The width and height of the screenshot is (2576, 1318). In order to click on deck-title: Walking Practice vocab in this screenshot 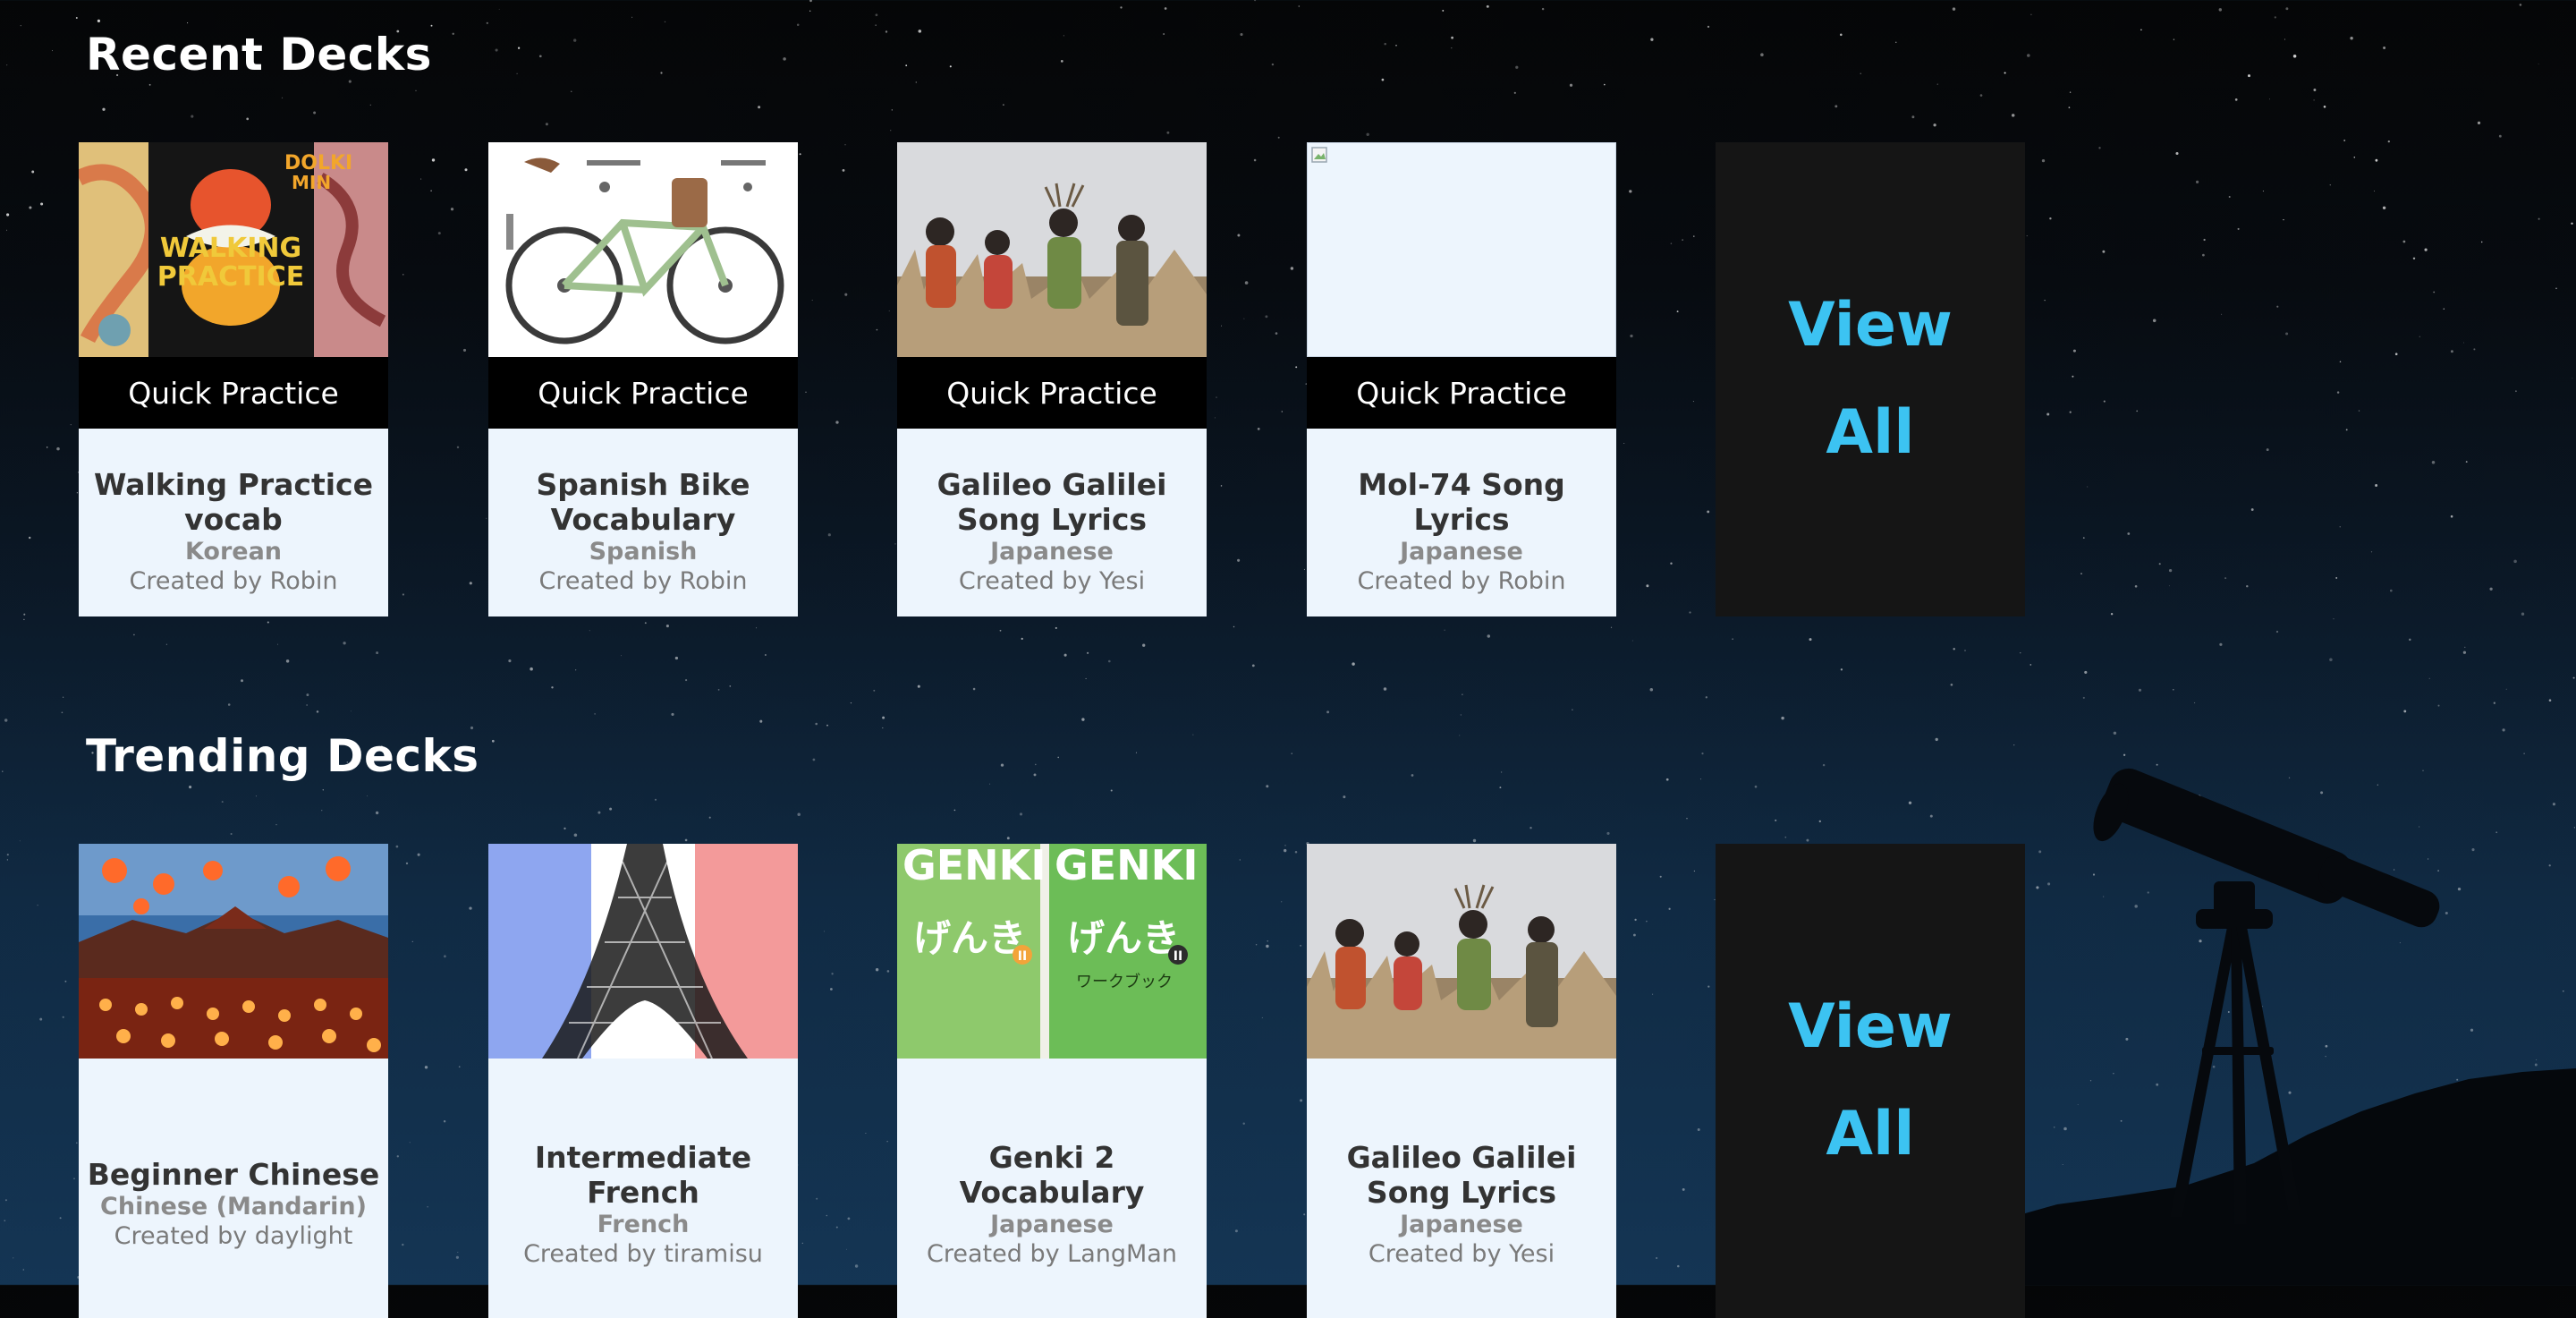, I will do `click(233, 501)`.